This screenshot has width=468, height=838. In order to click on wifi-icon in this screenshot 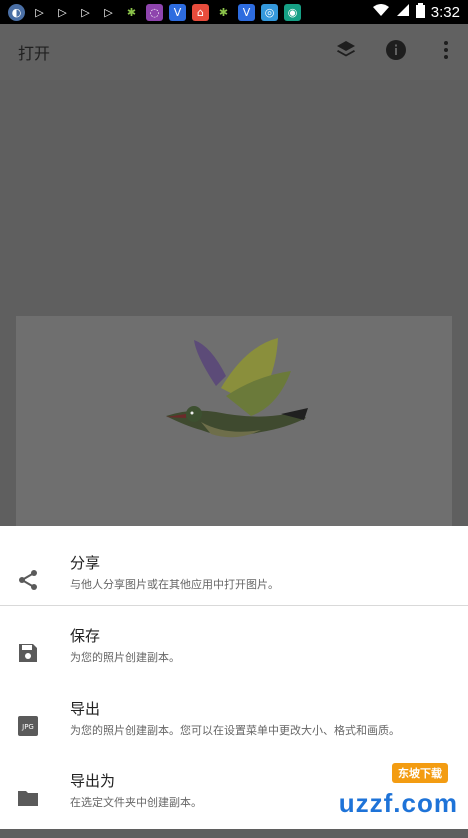, I will do `click(381, 12)`.